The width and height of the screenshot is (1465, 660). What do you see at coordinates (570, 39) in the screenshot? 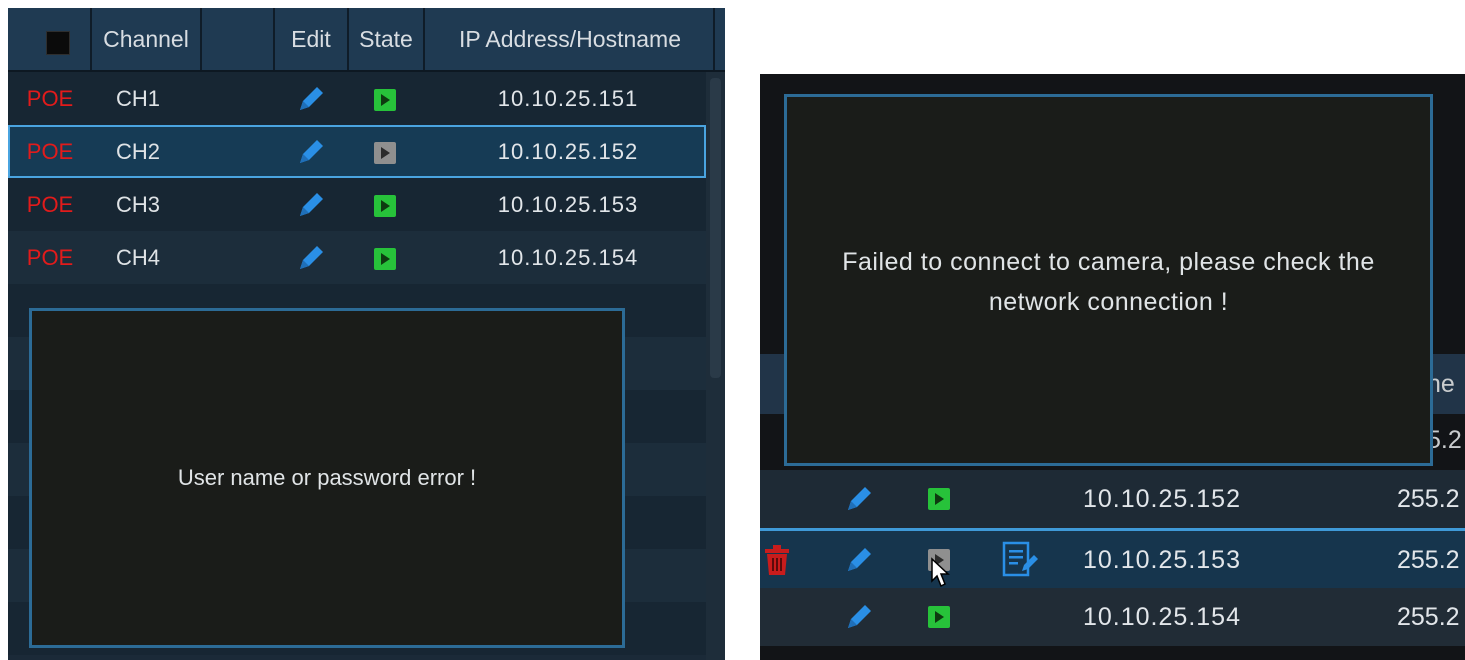
I see `header-ip-address: IP Address/Hostname` at bounding box center [570, 39].